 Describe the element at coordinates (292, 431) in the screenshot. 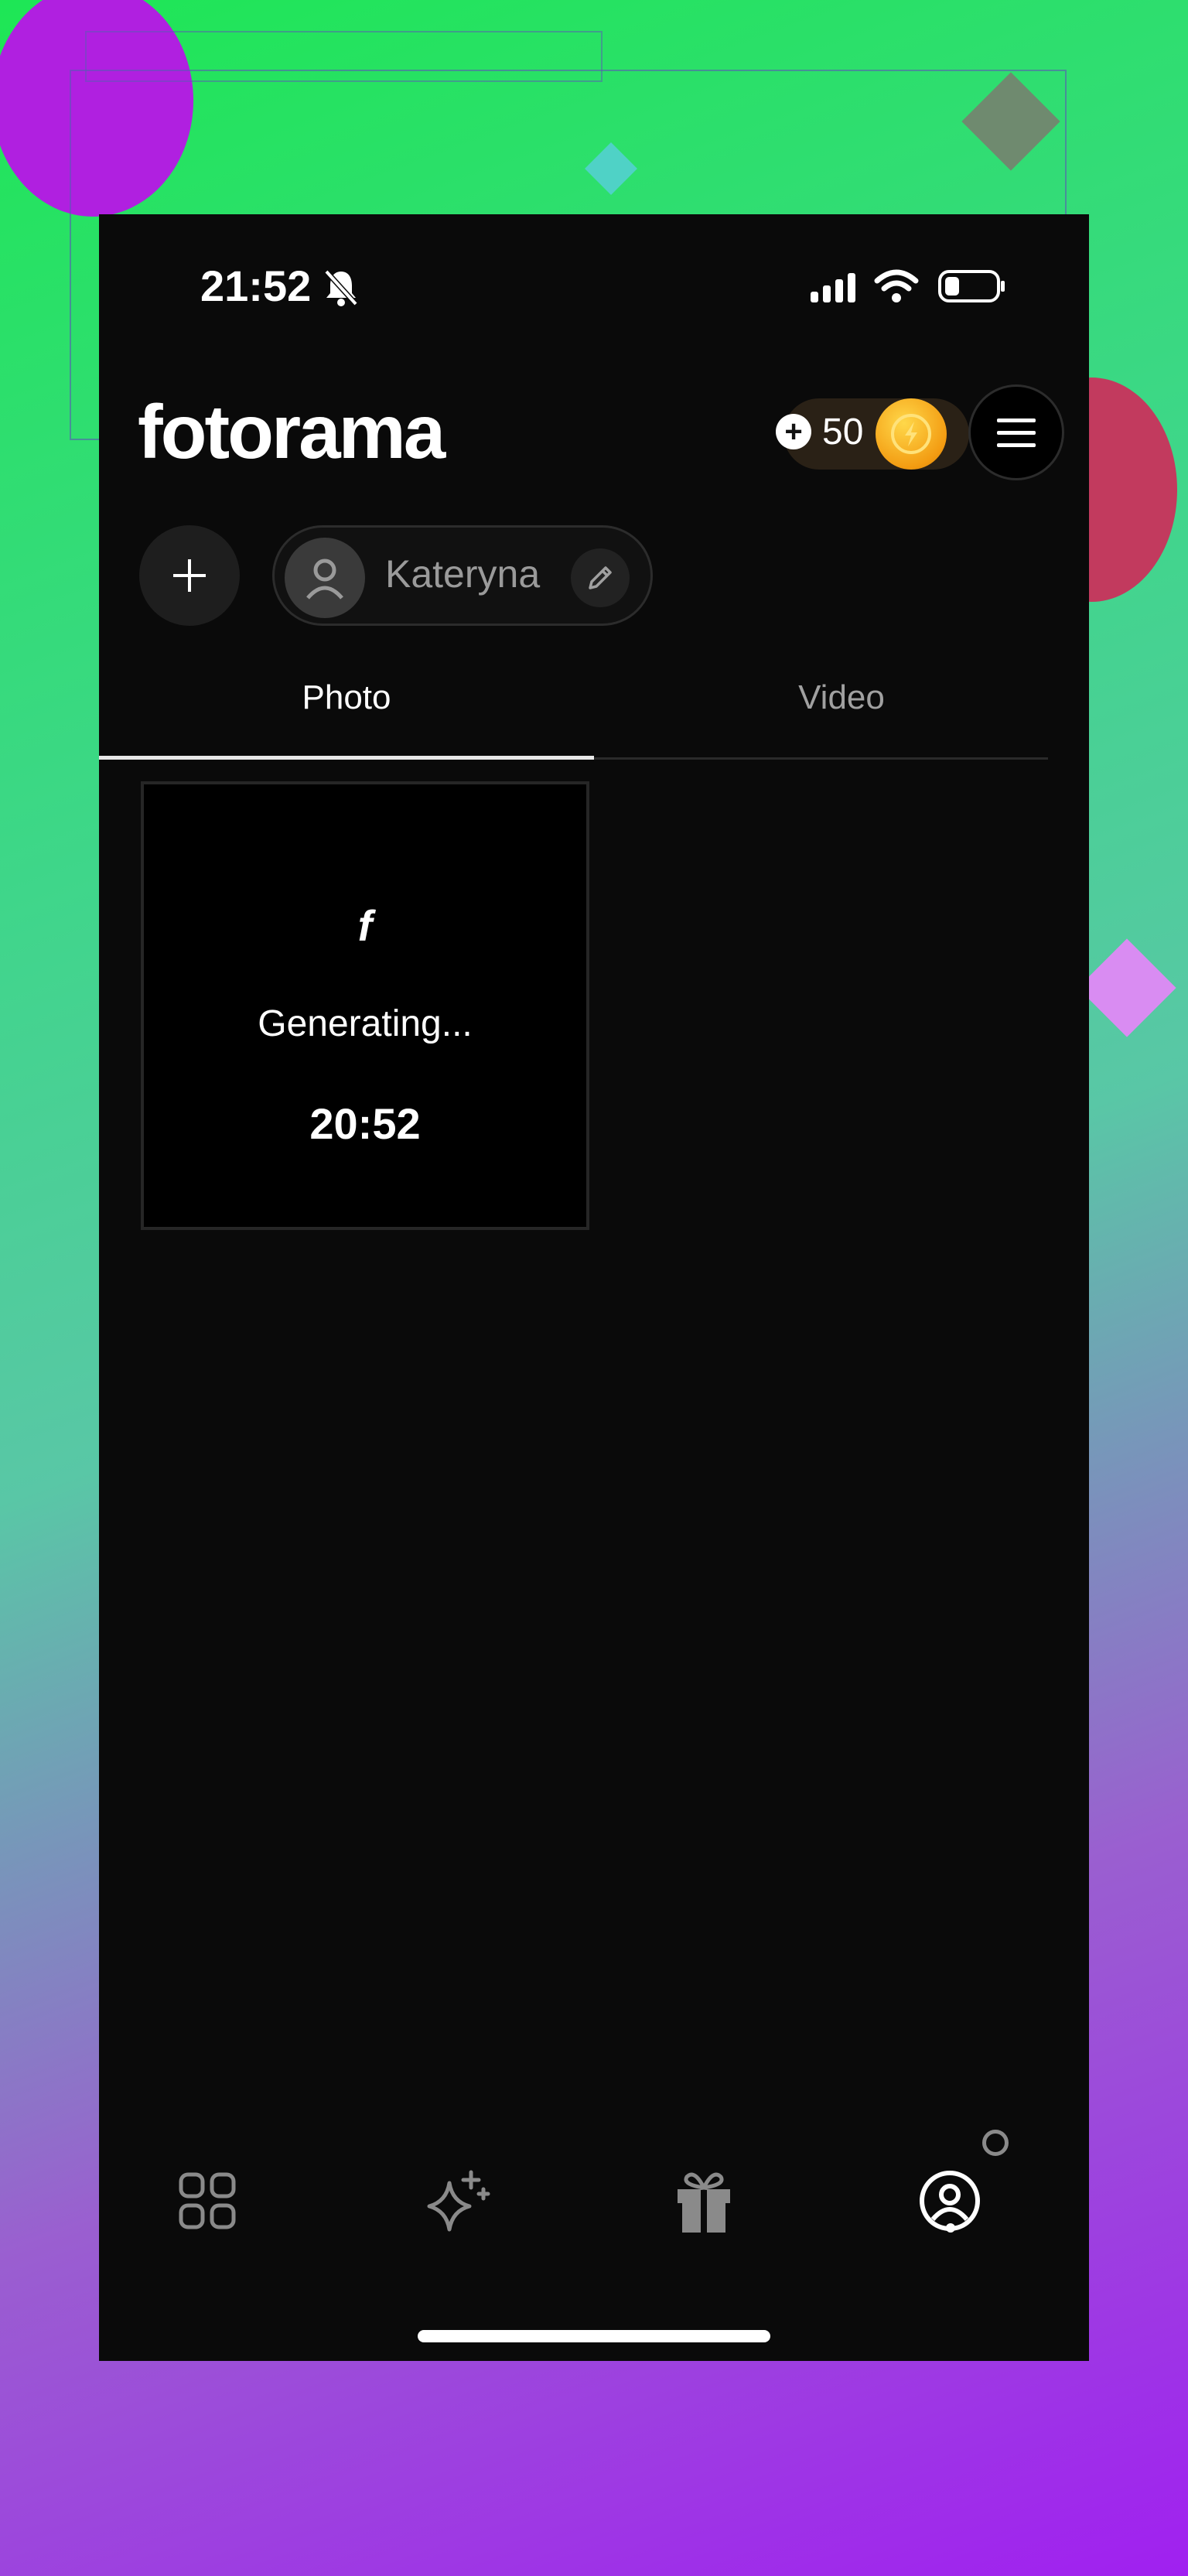

I see `app-logo: fotorama` at that location.